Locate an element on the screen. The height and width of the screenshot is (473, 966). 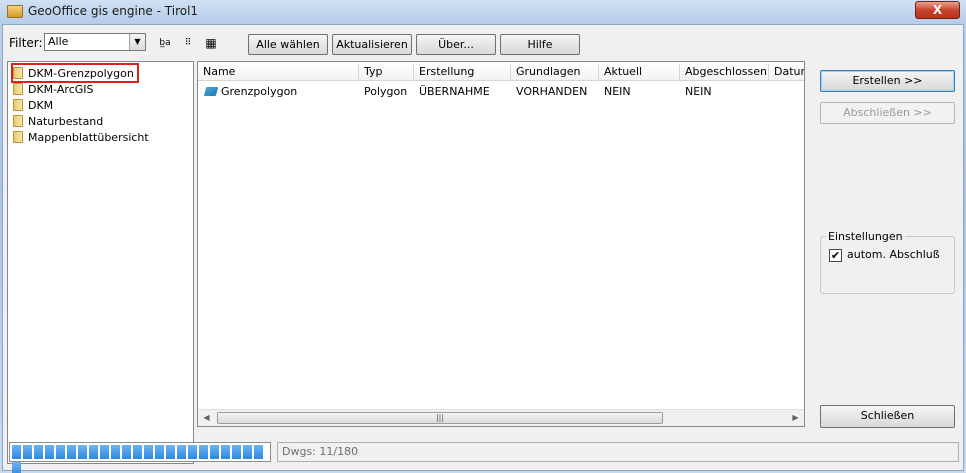
tree-item-label: DKM-ArcGIS is located at coordinates (61, 89).